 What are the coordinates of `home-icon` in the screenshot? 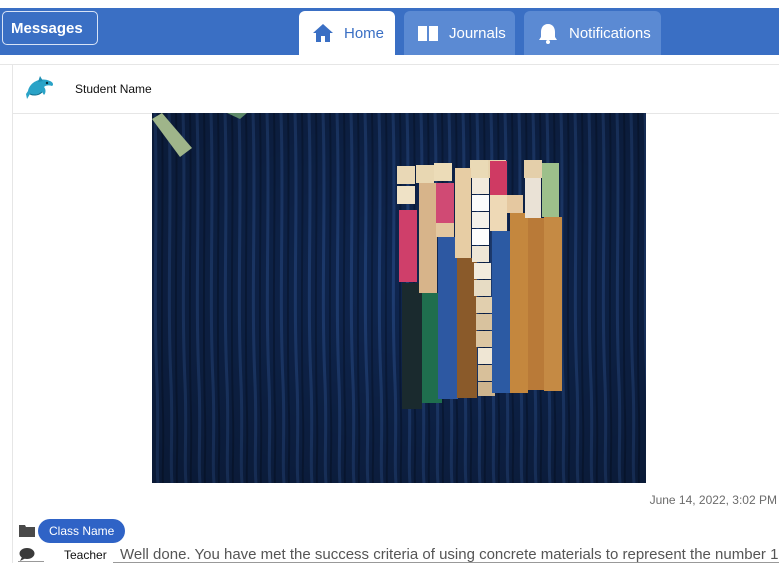 It's located at (323, 33).